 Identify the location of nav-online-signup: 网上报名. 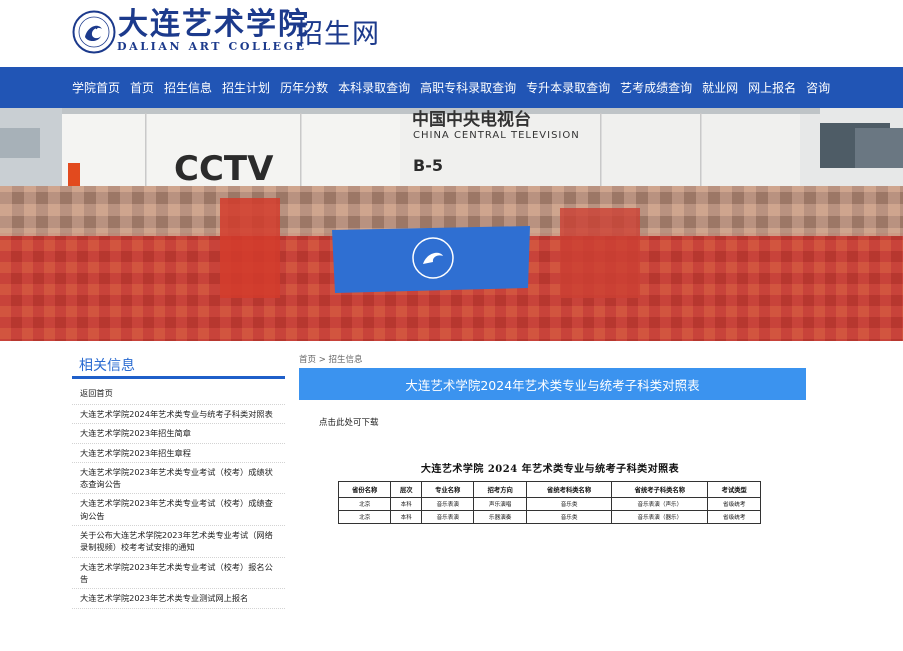
(772, 87).